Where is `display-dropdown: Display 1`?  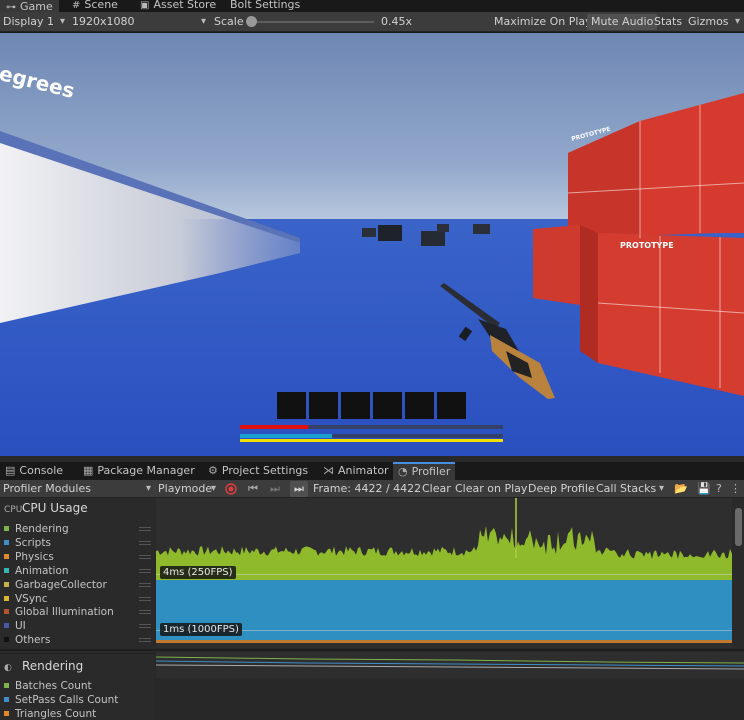
display-dropdown: Display 1 is located at coordinates (35, 22).